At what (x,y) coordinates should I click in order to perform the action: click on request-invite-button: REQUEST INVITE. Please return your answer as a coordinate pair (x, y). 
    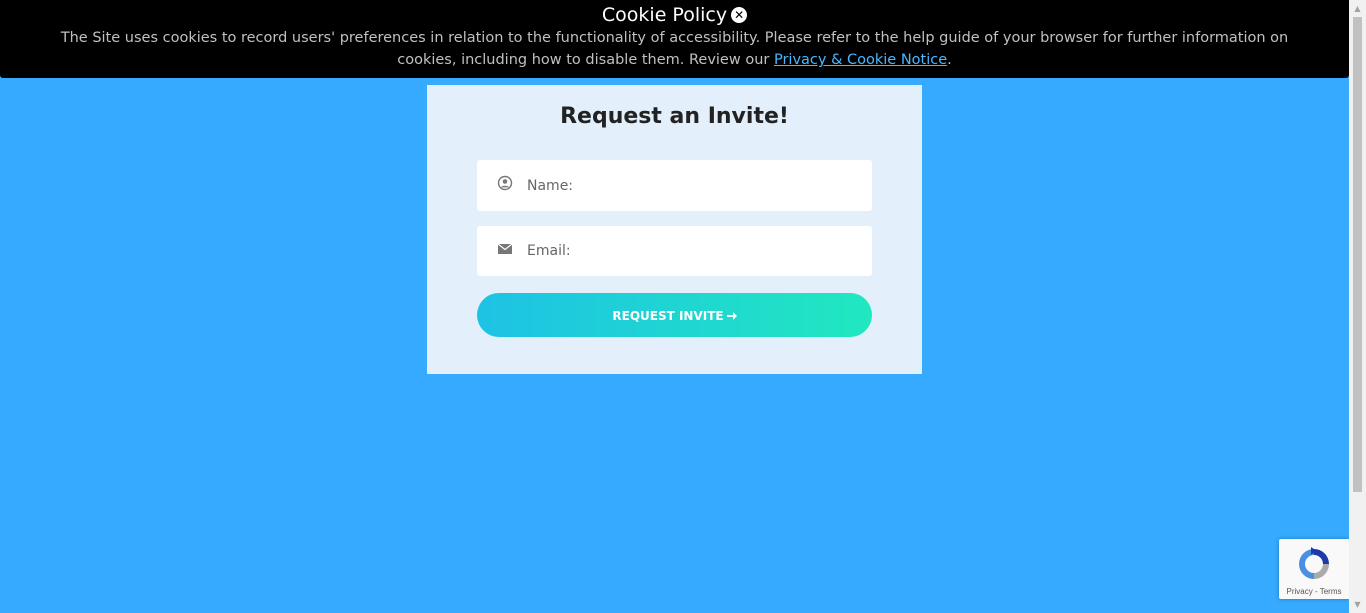
    Looking at the image, I should click on (674, 315).